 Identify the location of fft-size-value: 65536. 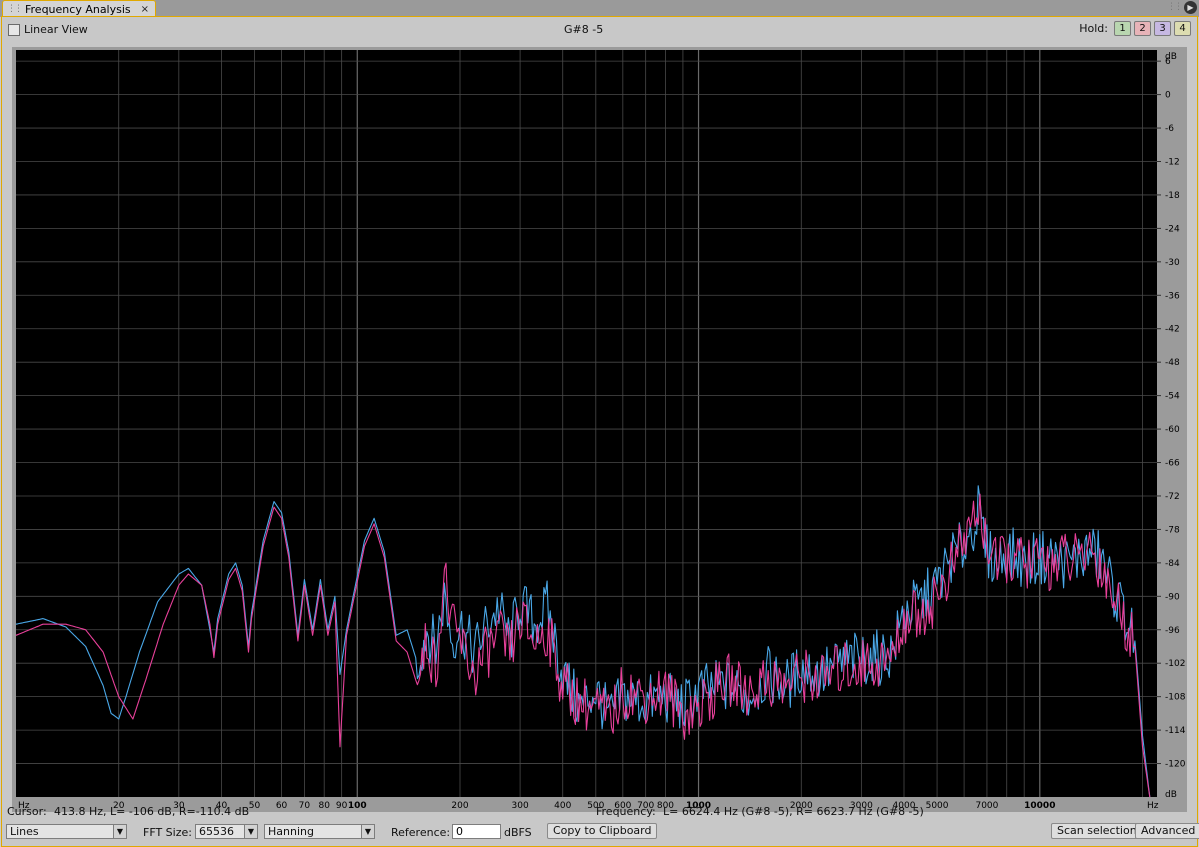
(216, 831).